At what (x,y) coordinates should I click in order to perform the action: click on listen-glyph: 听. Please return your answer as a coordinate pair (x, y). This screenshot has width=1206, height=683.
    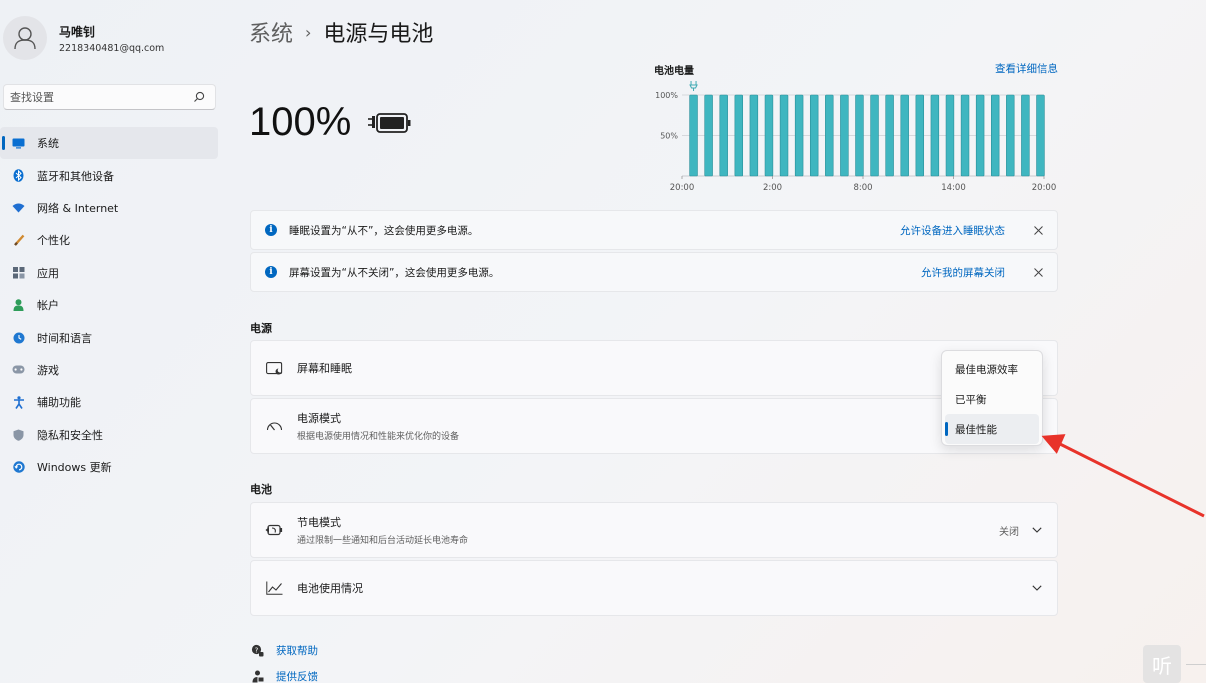
    Looking at the image, I should click on (1162, 665).